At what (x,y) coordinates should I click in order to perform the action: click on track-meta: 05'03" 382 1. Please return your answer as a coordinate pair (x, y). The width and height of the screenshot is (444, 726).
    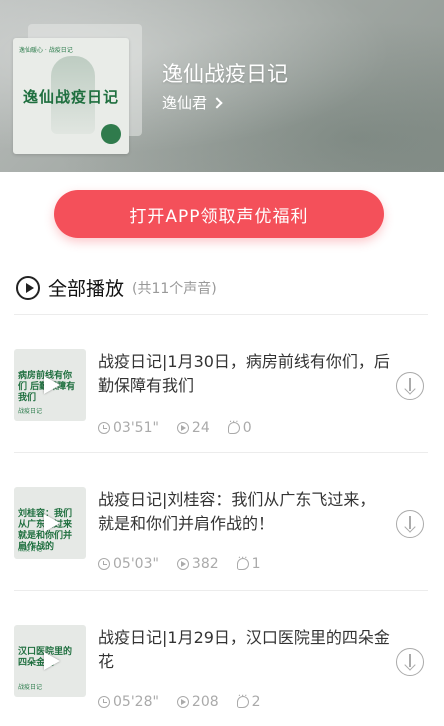
    Looking at the image, I should click on (179, 562).